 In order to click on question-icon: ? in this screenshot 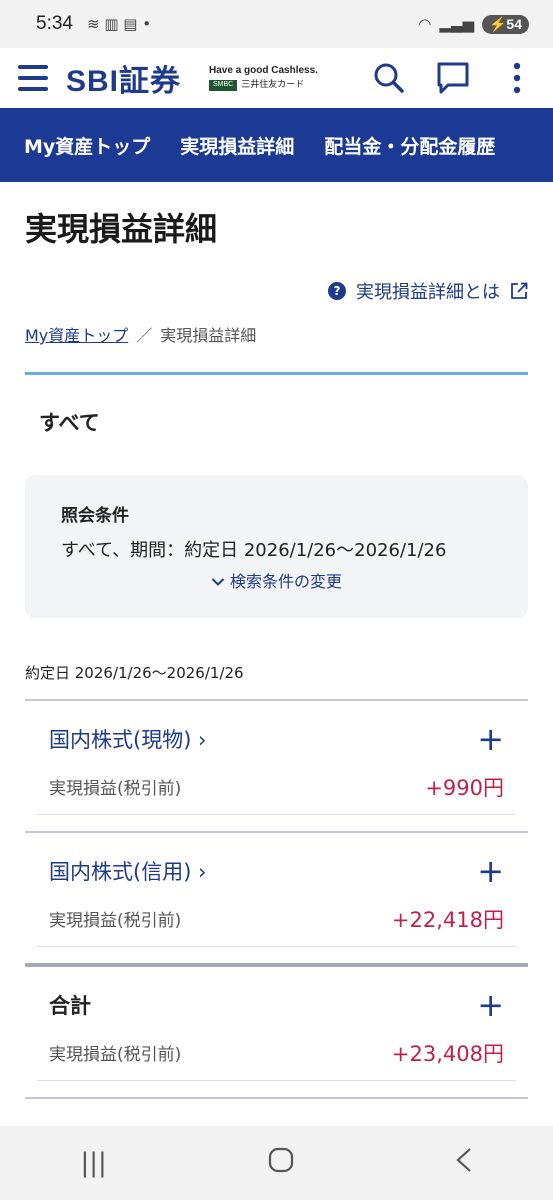, I will do `click(337, 291)`.